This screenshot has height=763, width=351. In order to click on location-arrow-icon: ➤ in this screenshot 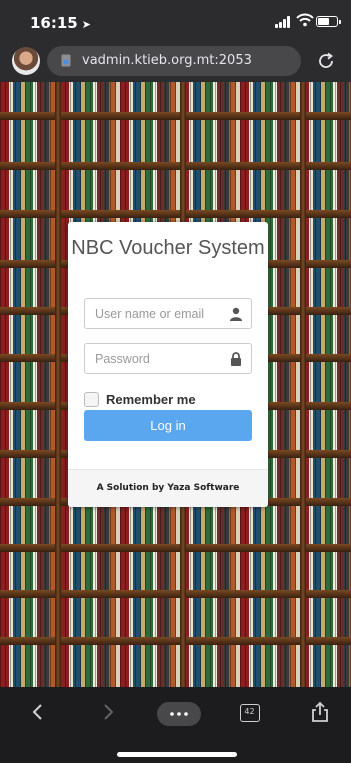, I will do `click(86, 24)`.